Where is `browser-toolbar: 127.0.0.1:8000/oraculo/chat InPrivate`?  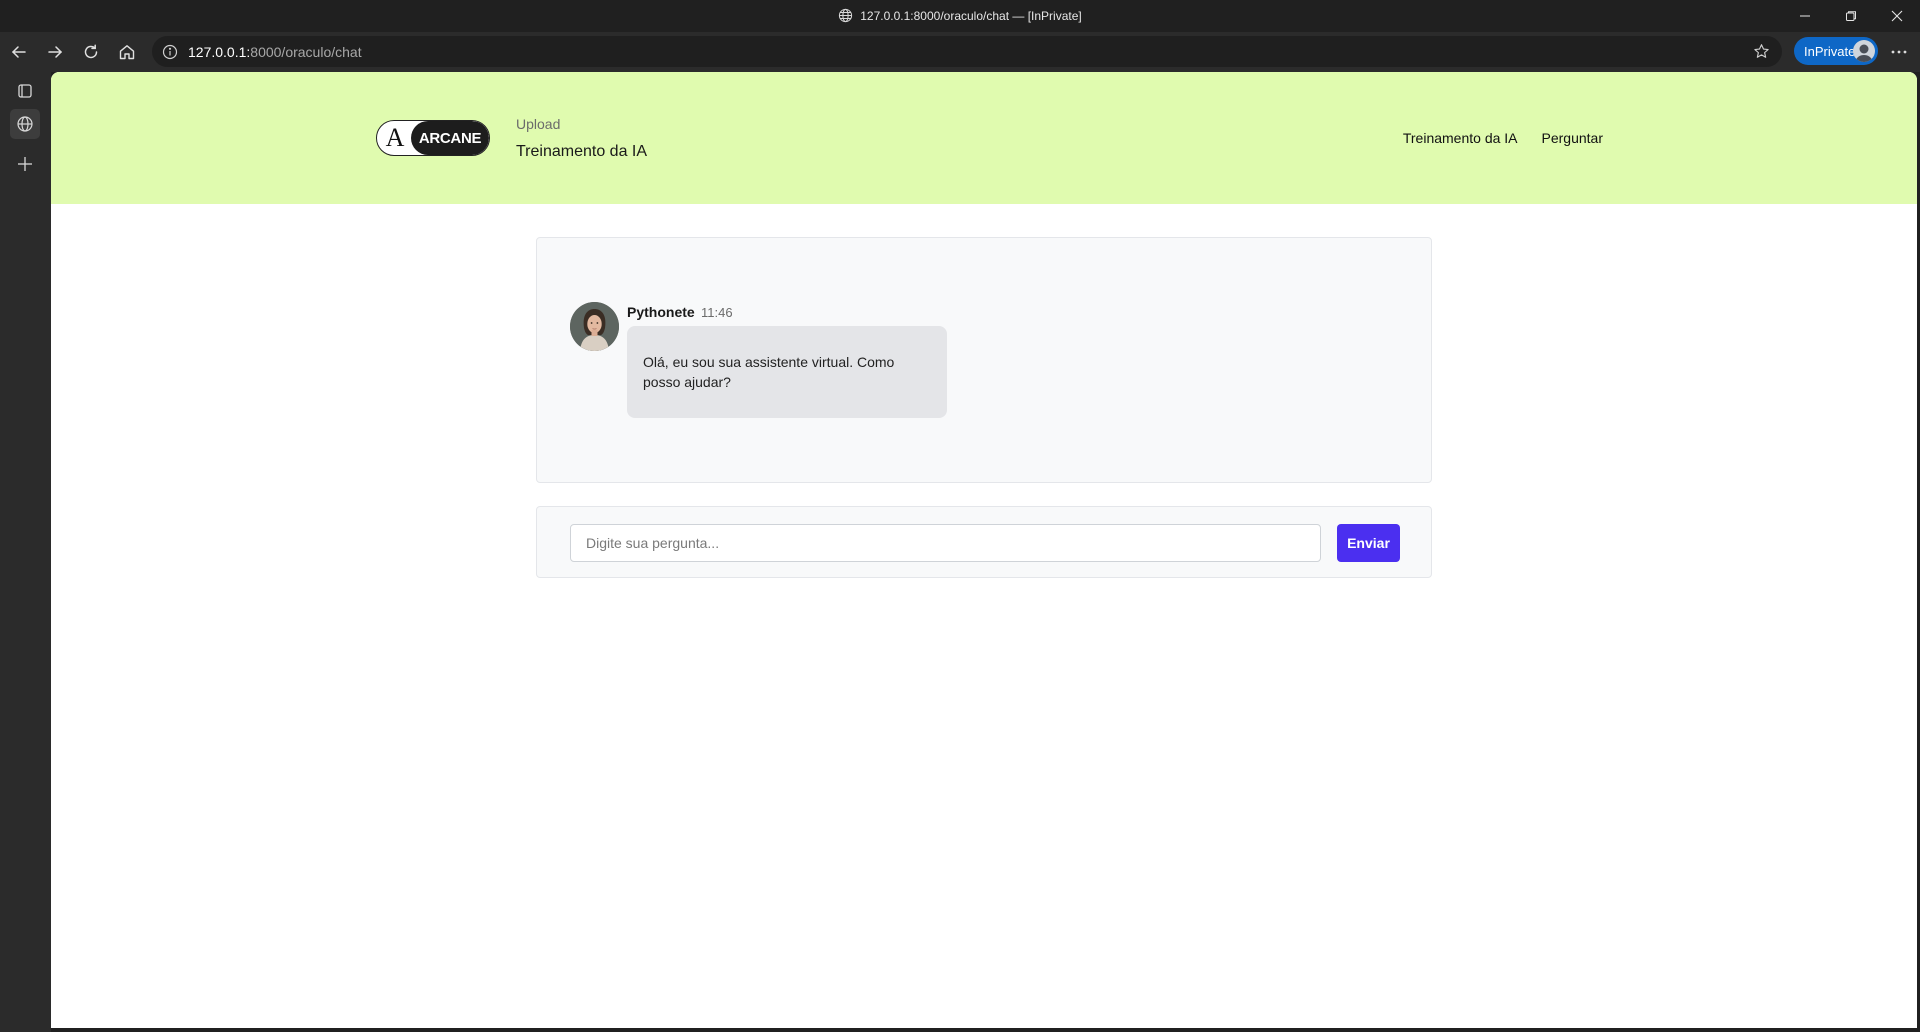 browser-toolbar: 127.0.0.1:8000/oraculo/chat InPrivate is located at coordinates (960, 52).